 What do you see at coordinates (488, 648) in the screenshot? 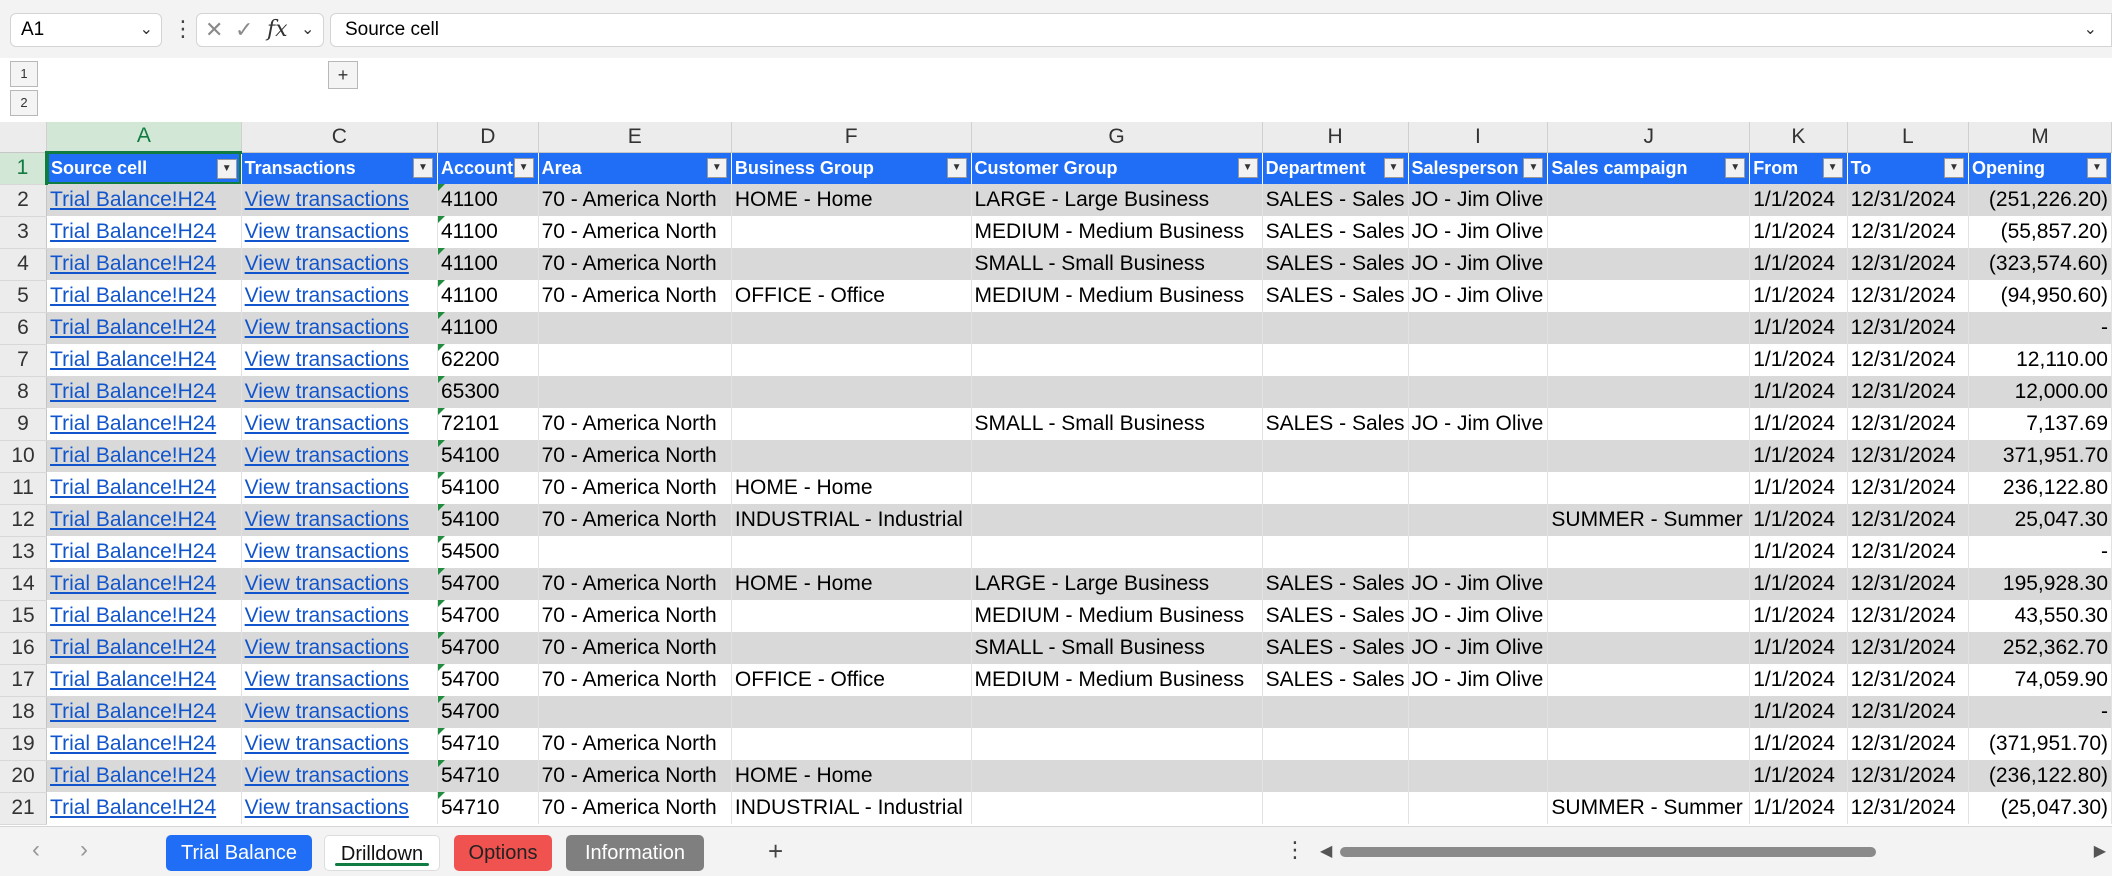
I see `account-cell: 54700` at bounding box center [488, 648].